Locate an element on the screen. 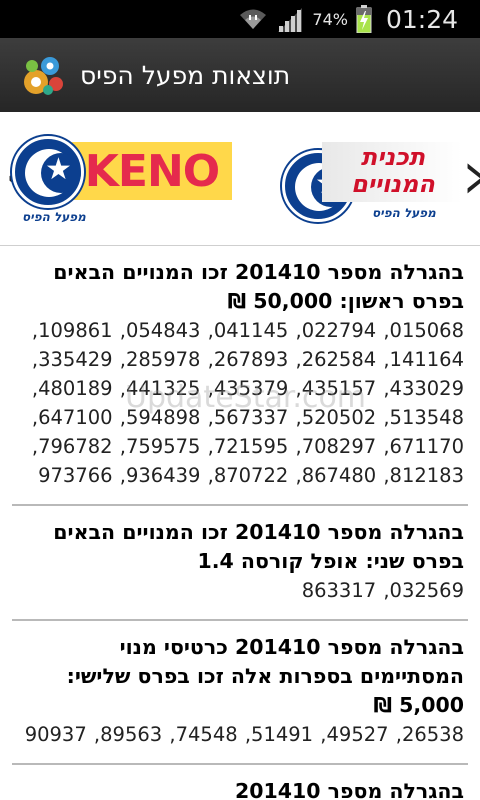 The height and width of the screenshot is (800, 480). mifal-hapais-emblem-icon: ★ is located at coordinates (48, 172).